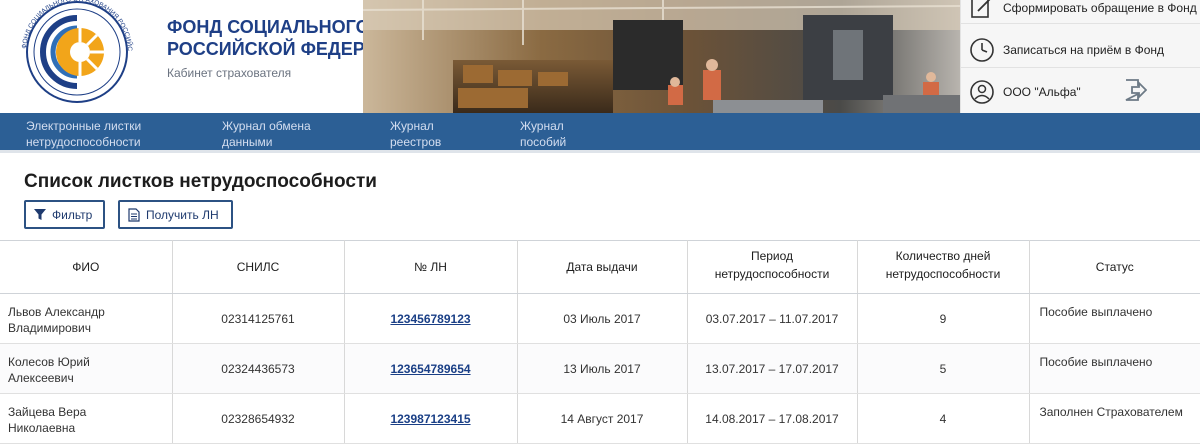 The width and height of the screenshot is (1200, 444). I want to click on cell-date: 13 Июль 2017, so click(602, 368).